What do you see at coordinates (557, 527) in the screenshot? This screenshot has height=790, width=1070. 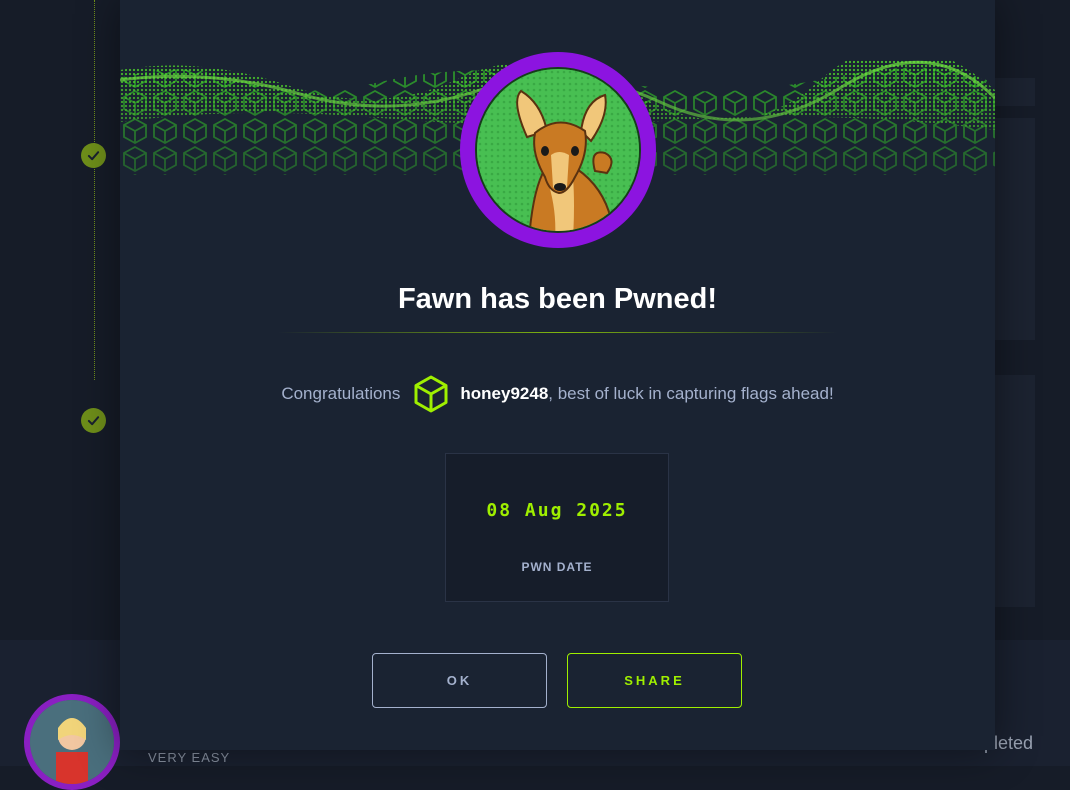 I see `pwn-date-card: 08 Aug 2025 PWN DATE` at bounding box center [557, 527].